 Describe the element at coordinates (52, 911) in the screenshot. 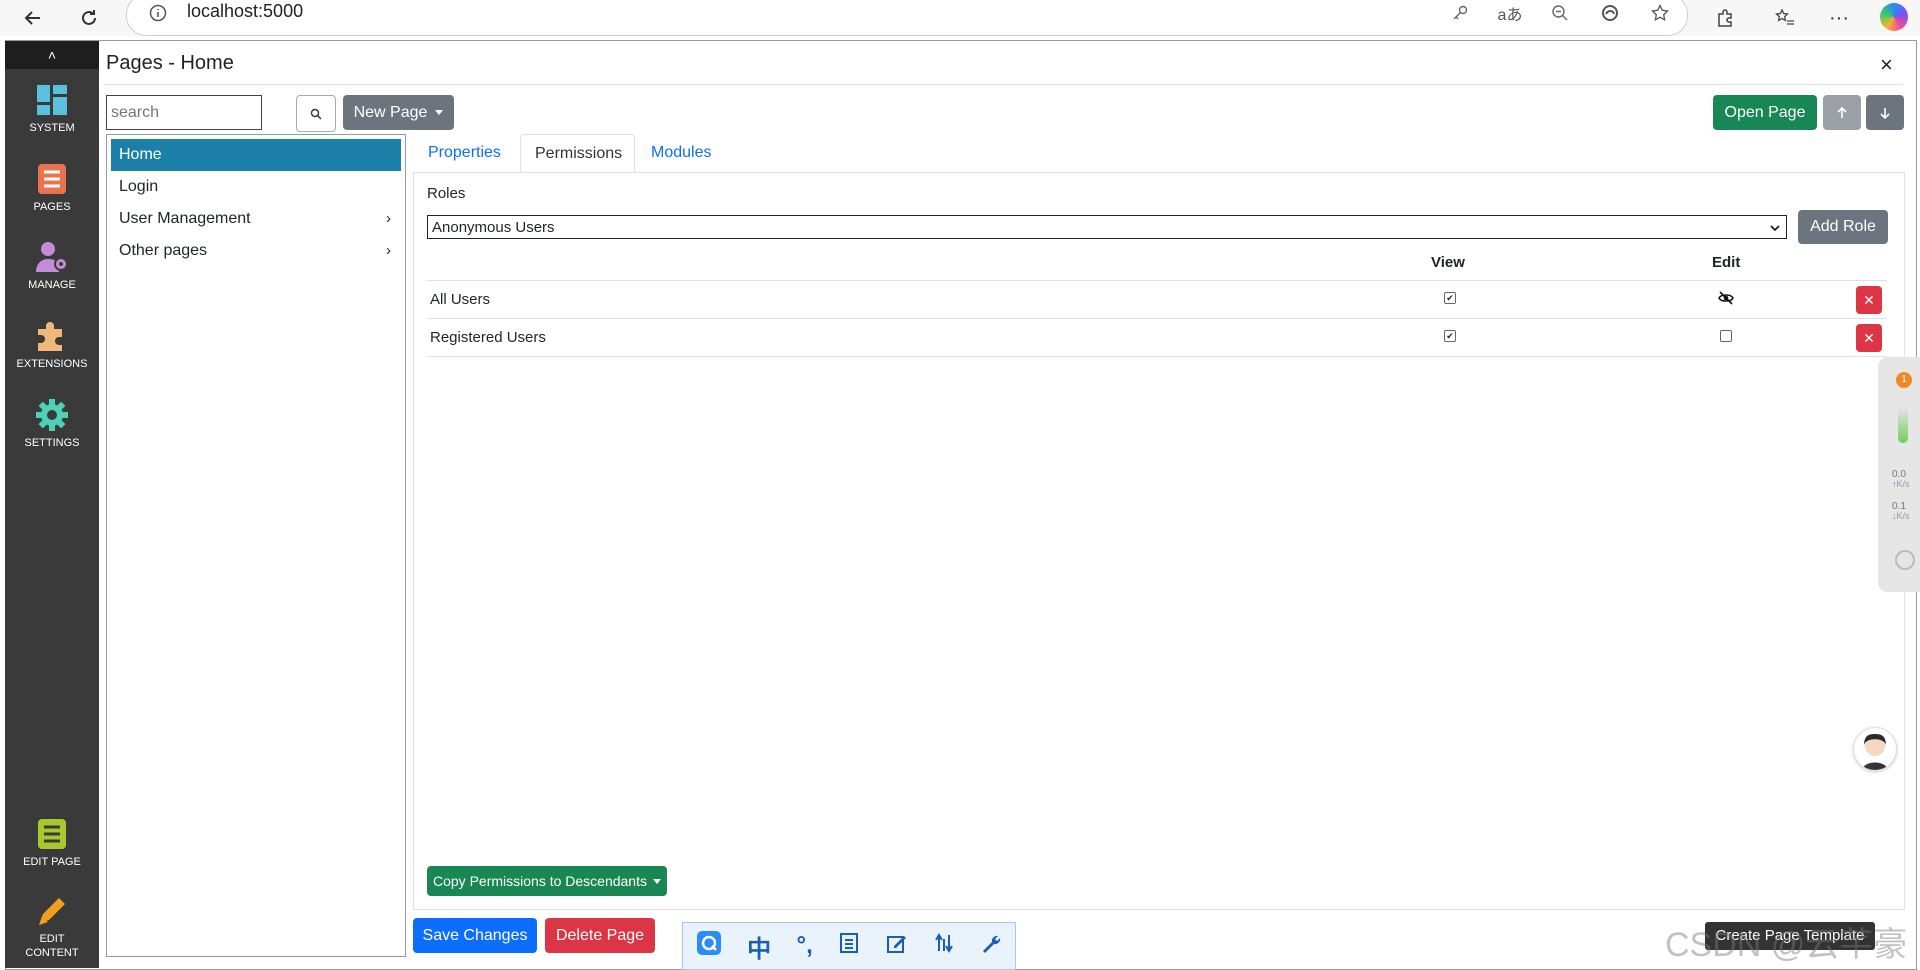

I see `pencil-icon` at that location.